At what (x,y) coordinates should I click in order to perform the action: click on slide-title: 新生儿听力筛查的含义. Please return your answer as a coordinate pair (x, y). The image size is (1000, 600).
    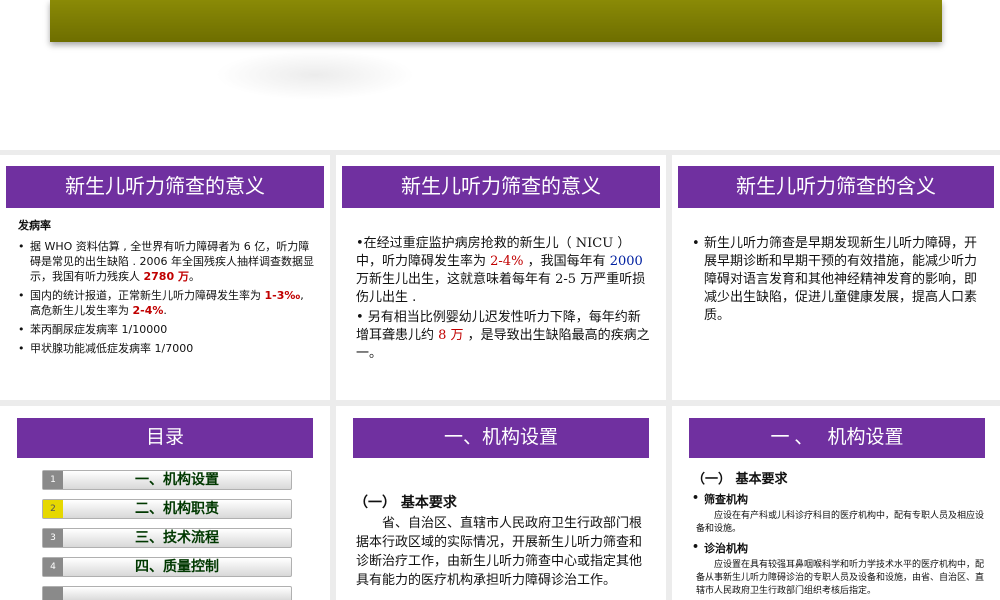
    Looking at the image, I should click on (836, 187).